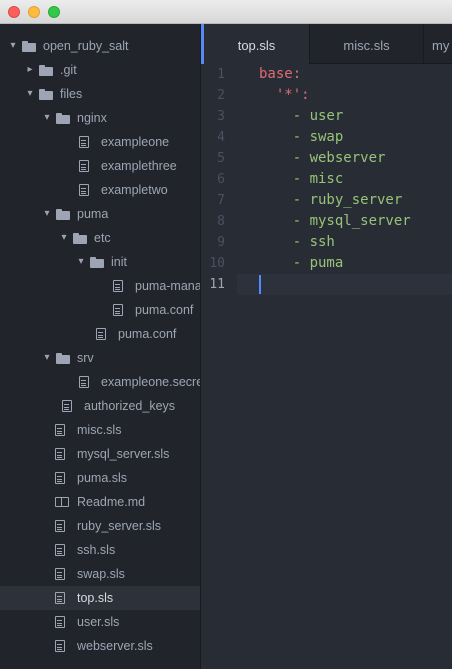  I want to click on tree-item-label: top.sls, so click(95, 598).